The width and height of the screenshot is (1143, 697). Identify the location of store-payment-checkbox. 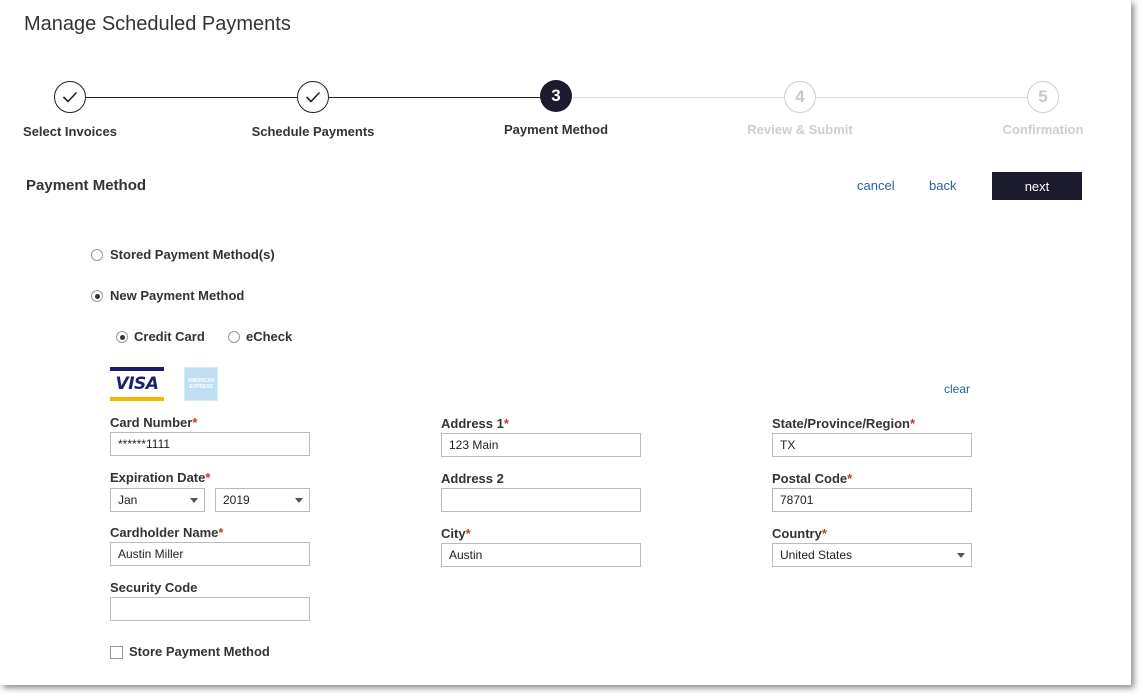
(116, 652).